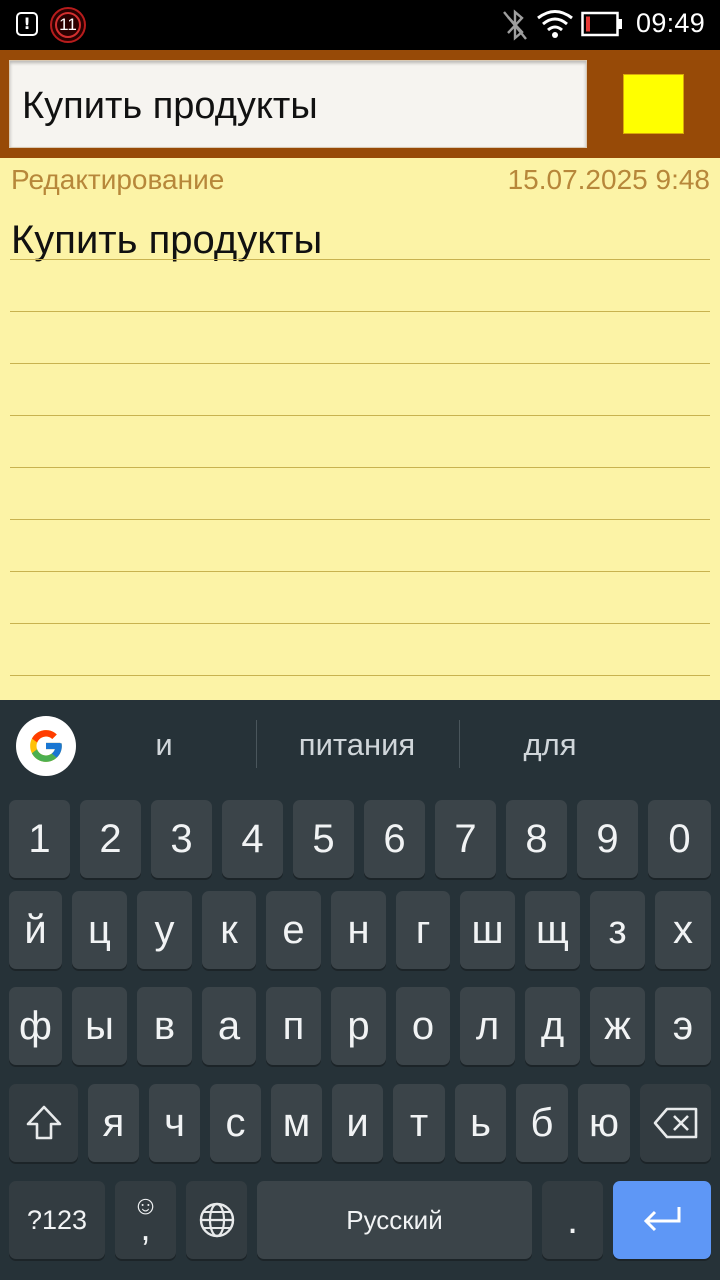 Image resolution: width=720 pixels, height=1280 pixels. Describe the element at coordinates (572, 1220) in the screenshot. I see `period-key: .` at that location.